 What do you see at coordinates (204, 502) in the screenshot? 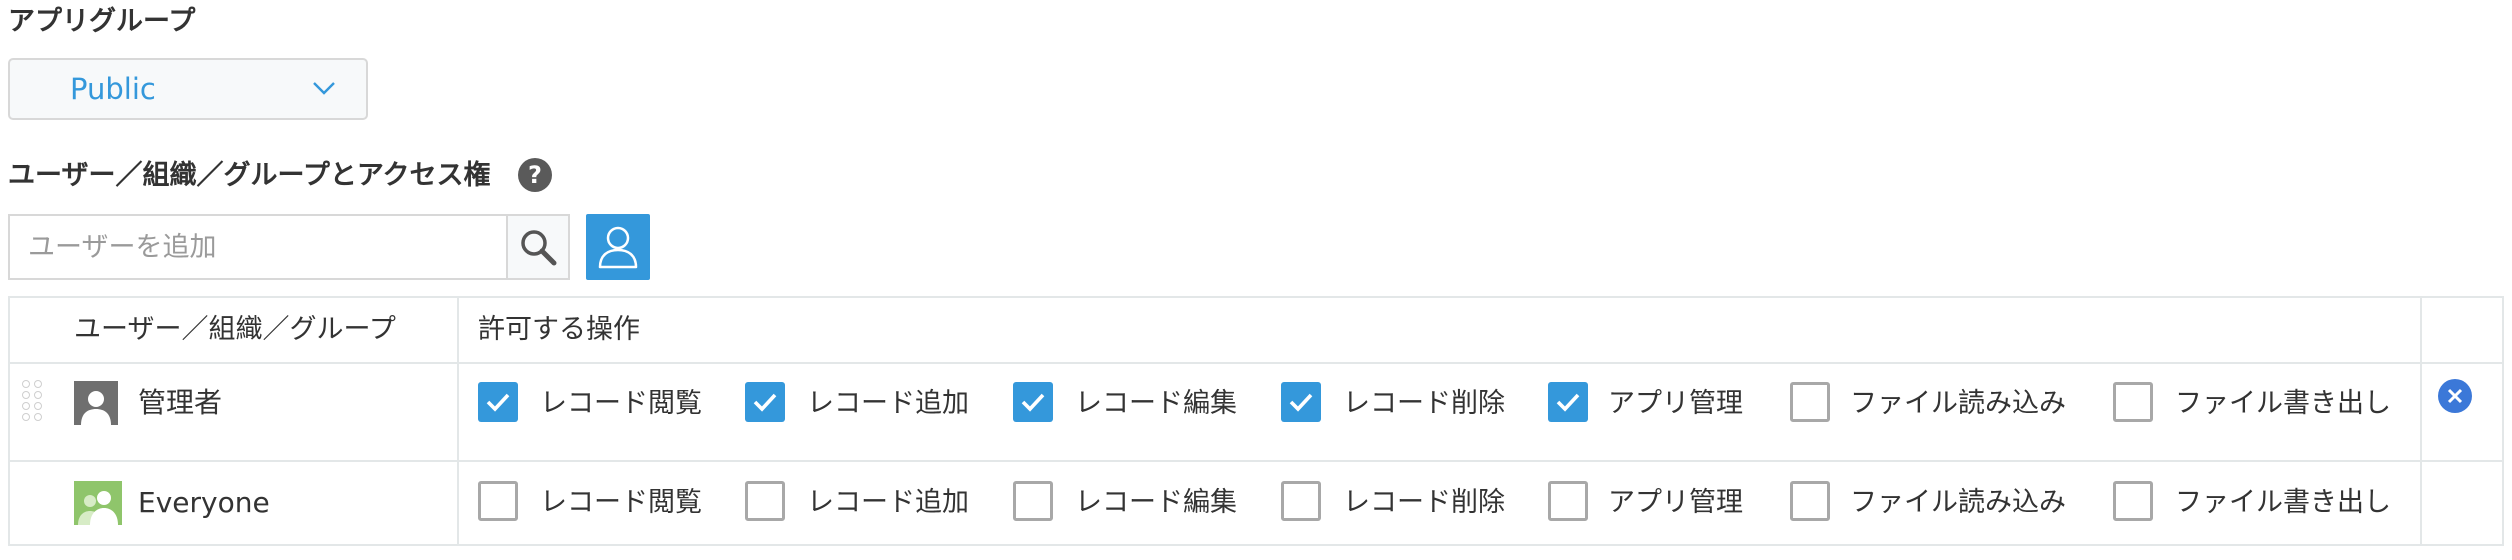
I see `entity-name: Everyone` at bounding box center [204, 502].